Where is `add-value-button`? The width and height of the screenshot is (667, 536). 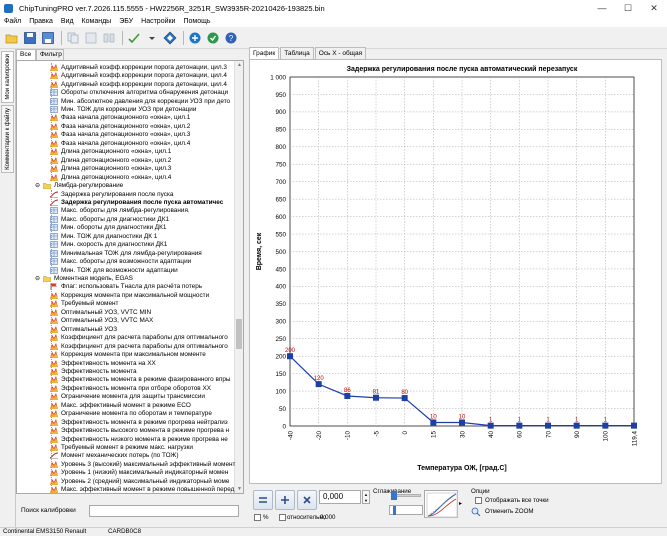
add-value-button is located at coordinates (285, 500).